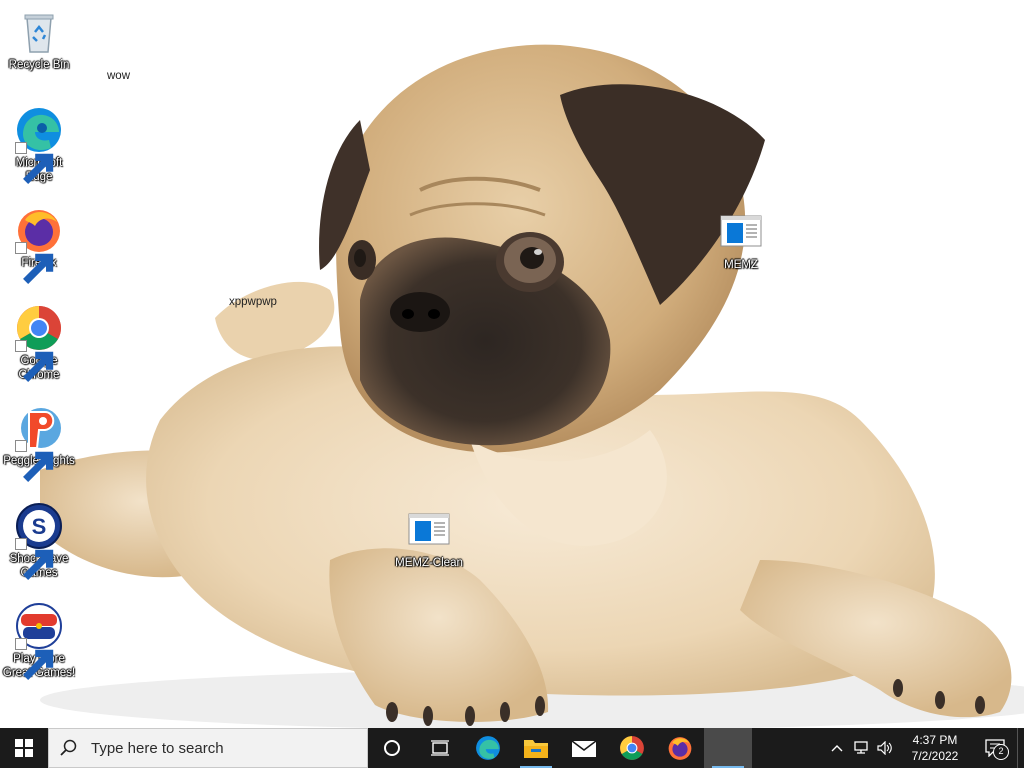 This screenshot has width=1024, height=768. I want to click on desktop-icon-label: Recycle Bin, so click(39, 65).